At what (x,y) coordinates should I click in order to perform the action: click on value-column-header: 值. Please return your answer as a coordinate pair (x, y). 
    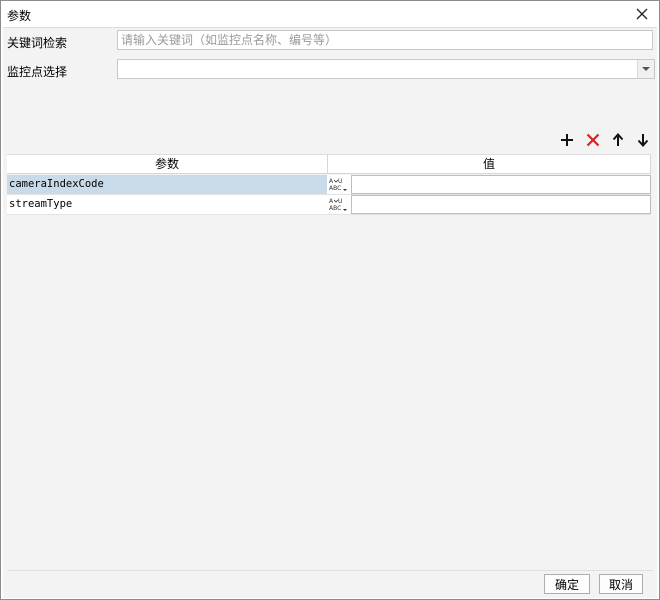
    Looking at the image, I should click on (489, 164).